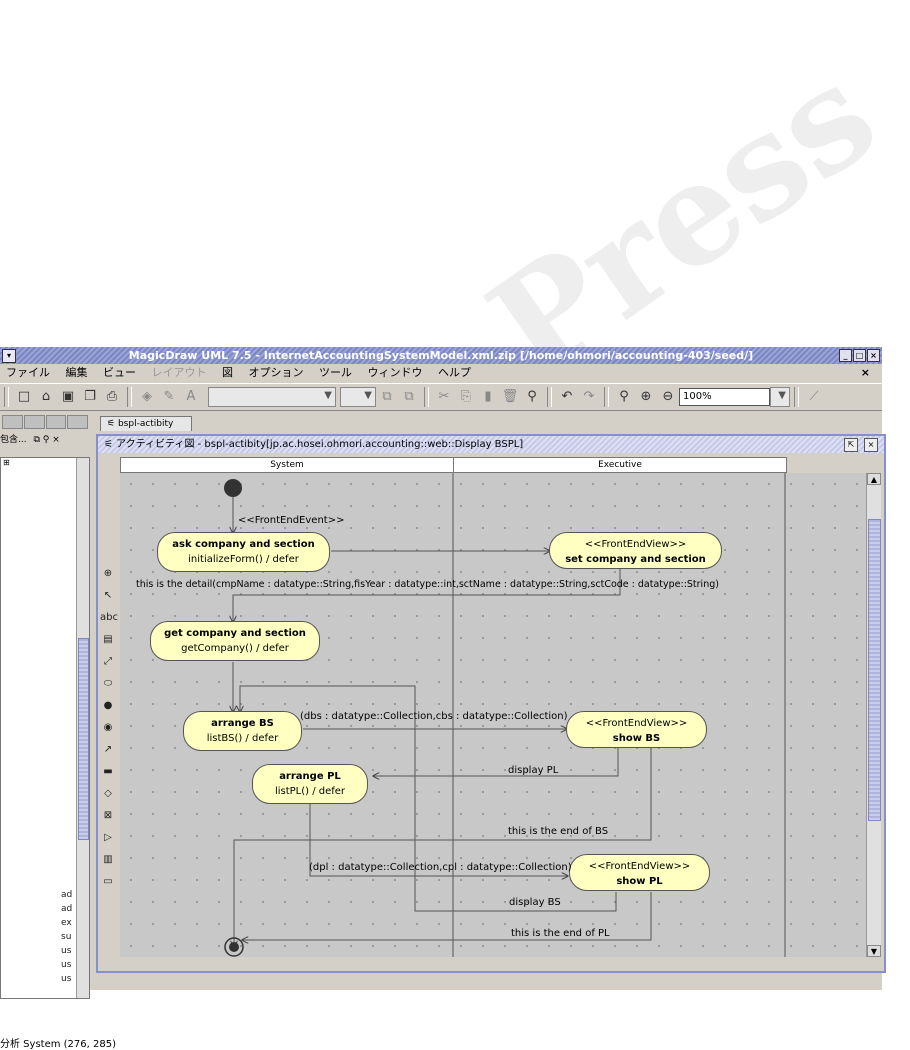  I want to click on final-state-icon: ◉, so click(108, 728).